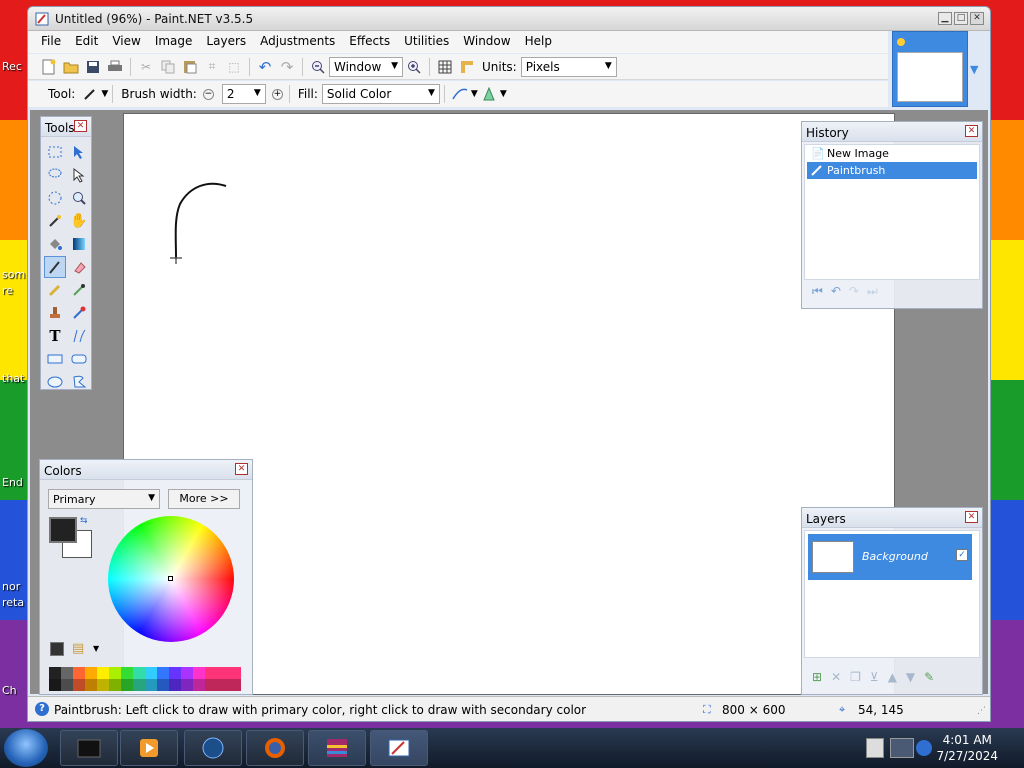 This screenshot has height=768, width=1024. I want to click on delete-layer-icon: ✕, so click(836, 677).